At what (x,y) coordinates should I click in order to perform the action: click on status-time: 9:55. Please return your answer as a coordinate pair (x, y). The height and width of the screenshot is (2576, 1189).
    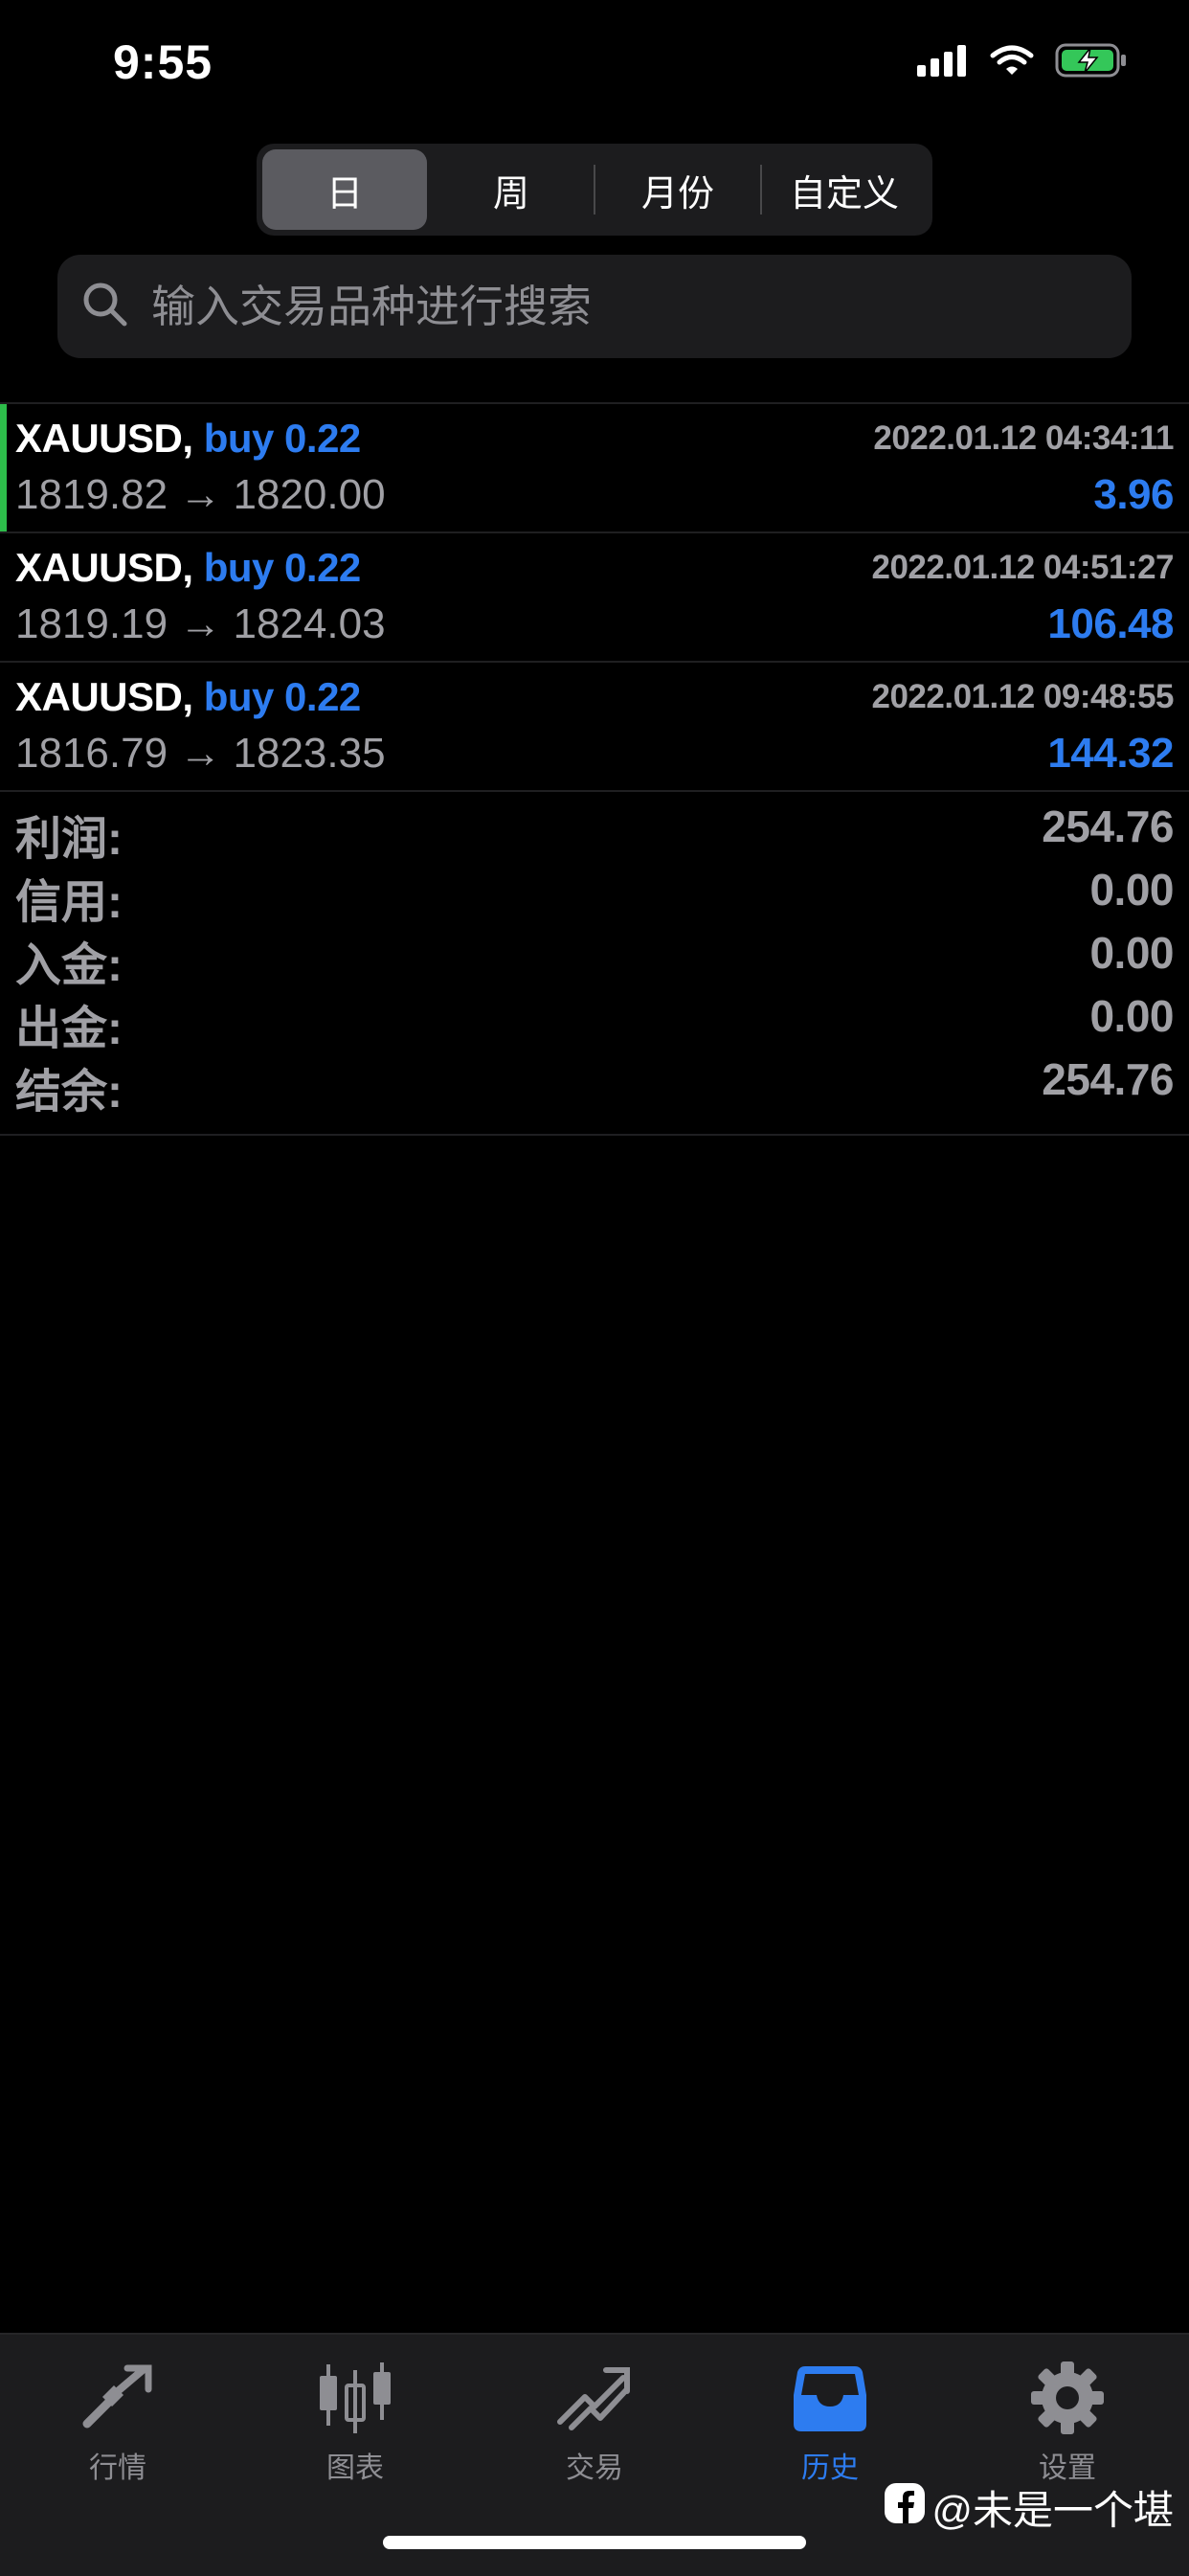
    Looking at the image, I should click on (163, 62).